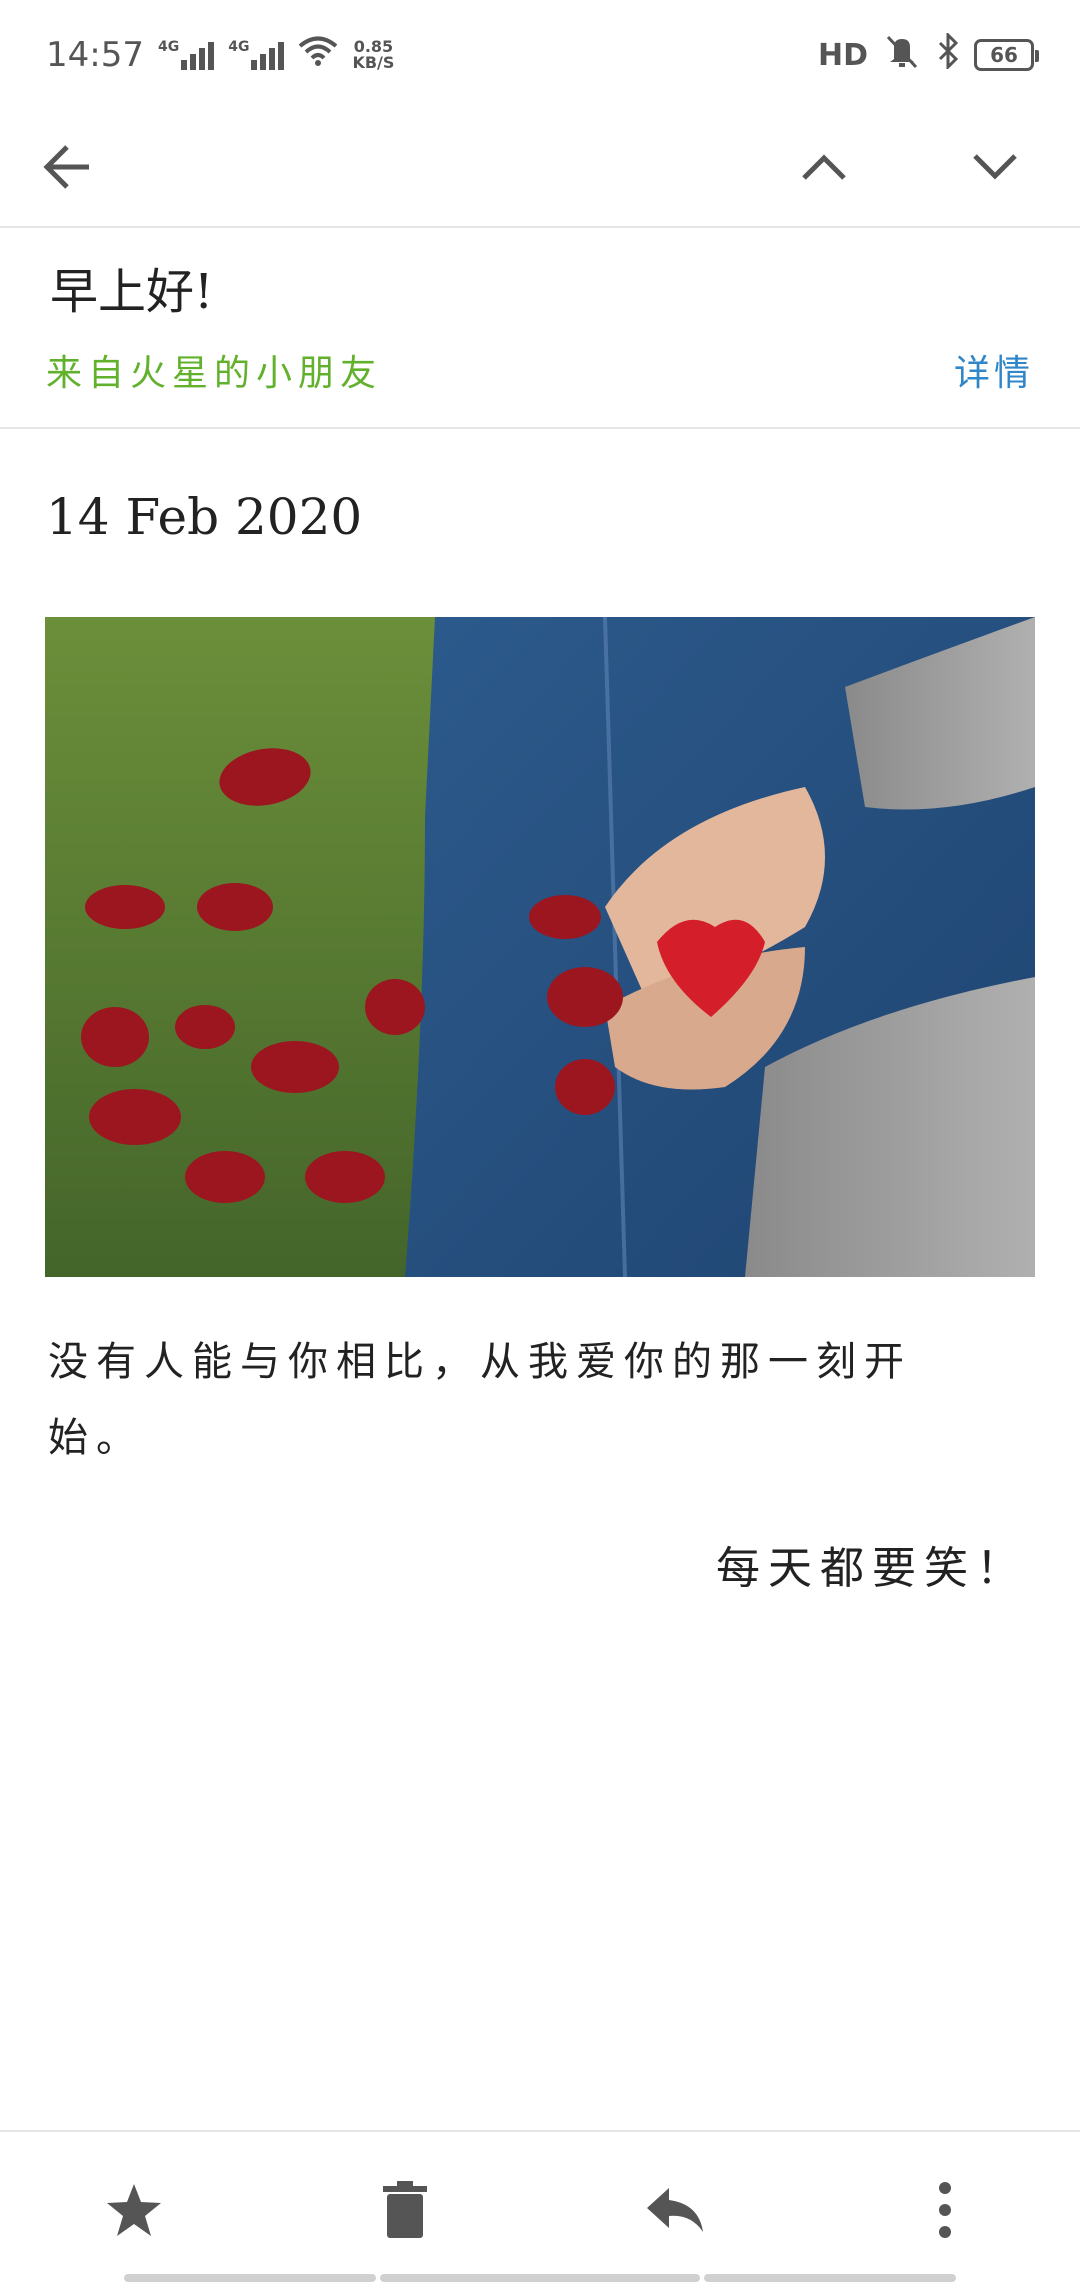 The width and height of the screenshot is (1080, 2282). I want to click on status-left: 14:57 4G 4G 0.85 KB/S, so click(220, 55).